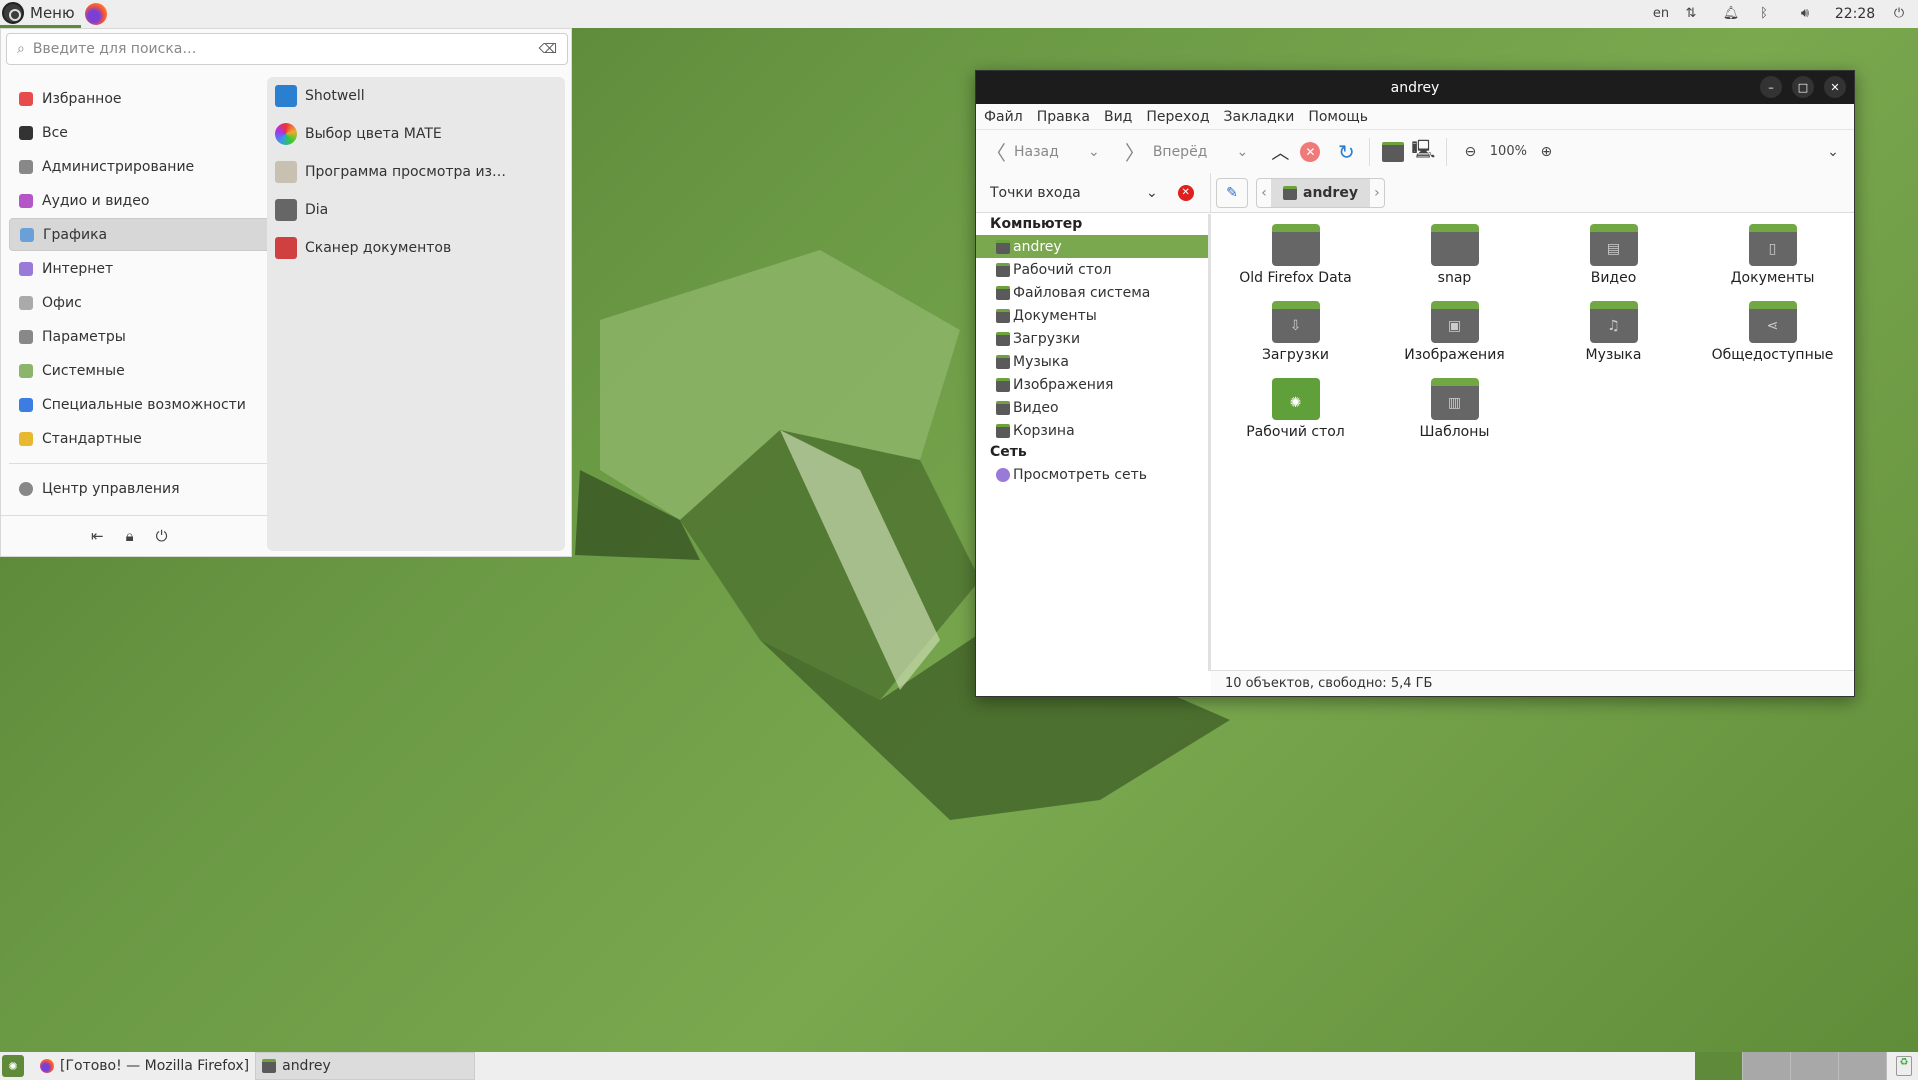 This screenshot has height=1080, width=1918. Describe the element at coordinates (1232, 192) in the screenshot. I see `edit-location-button: ✎` at that location.